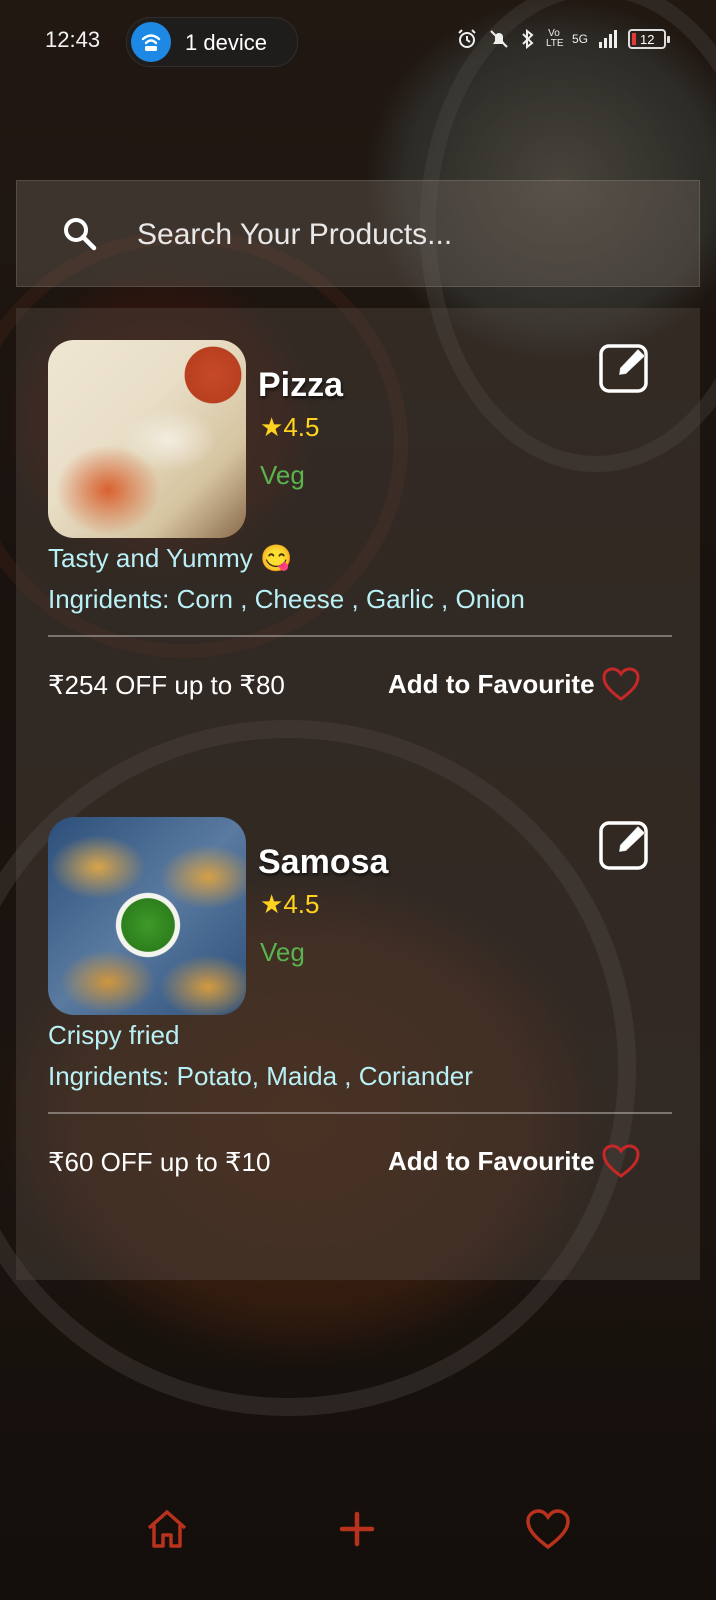  What do you see at coordinates (147, 916) in the screenshot?
I see `product-image-samosa` at bounding box center [147, 916].